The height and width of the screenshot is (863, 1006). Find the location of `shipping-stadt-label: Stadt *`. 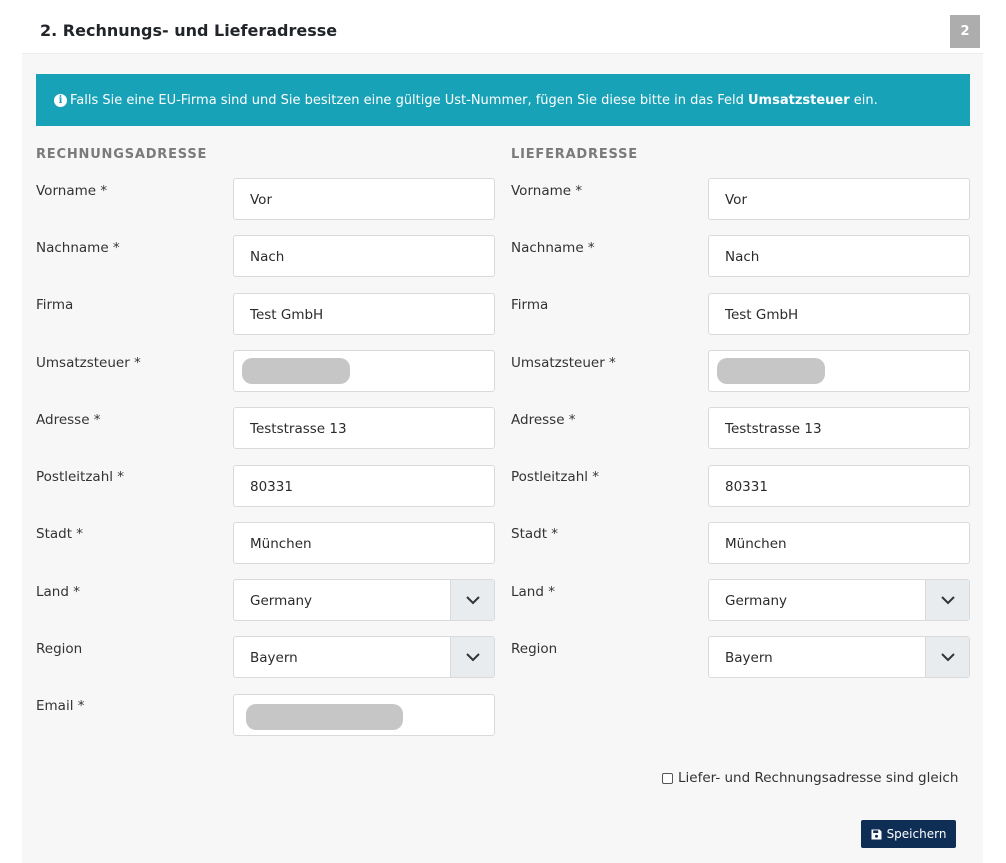

shipping-stadt-label: Stadt * is located at coordinates (535, 534).